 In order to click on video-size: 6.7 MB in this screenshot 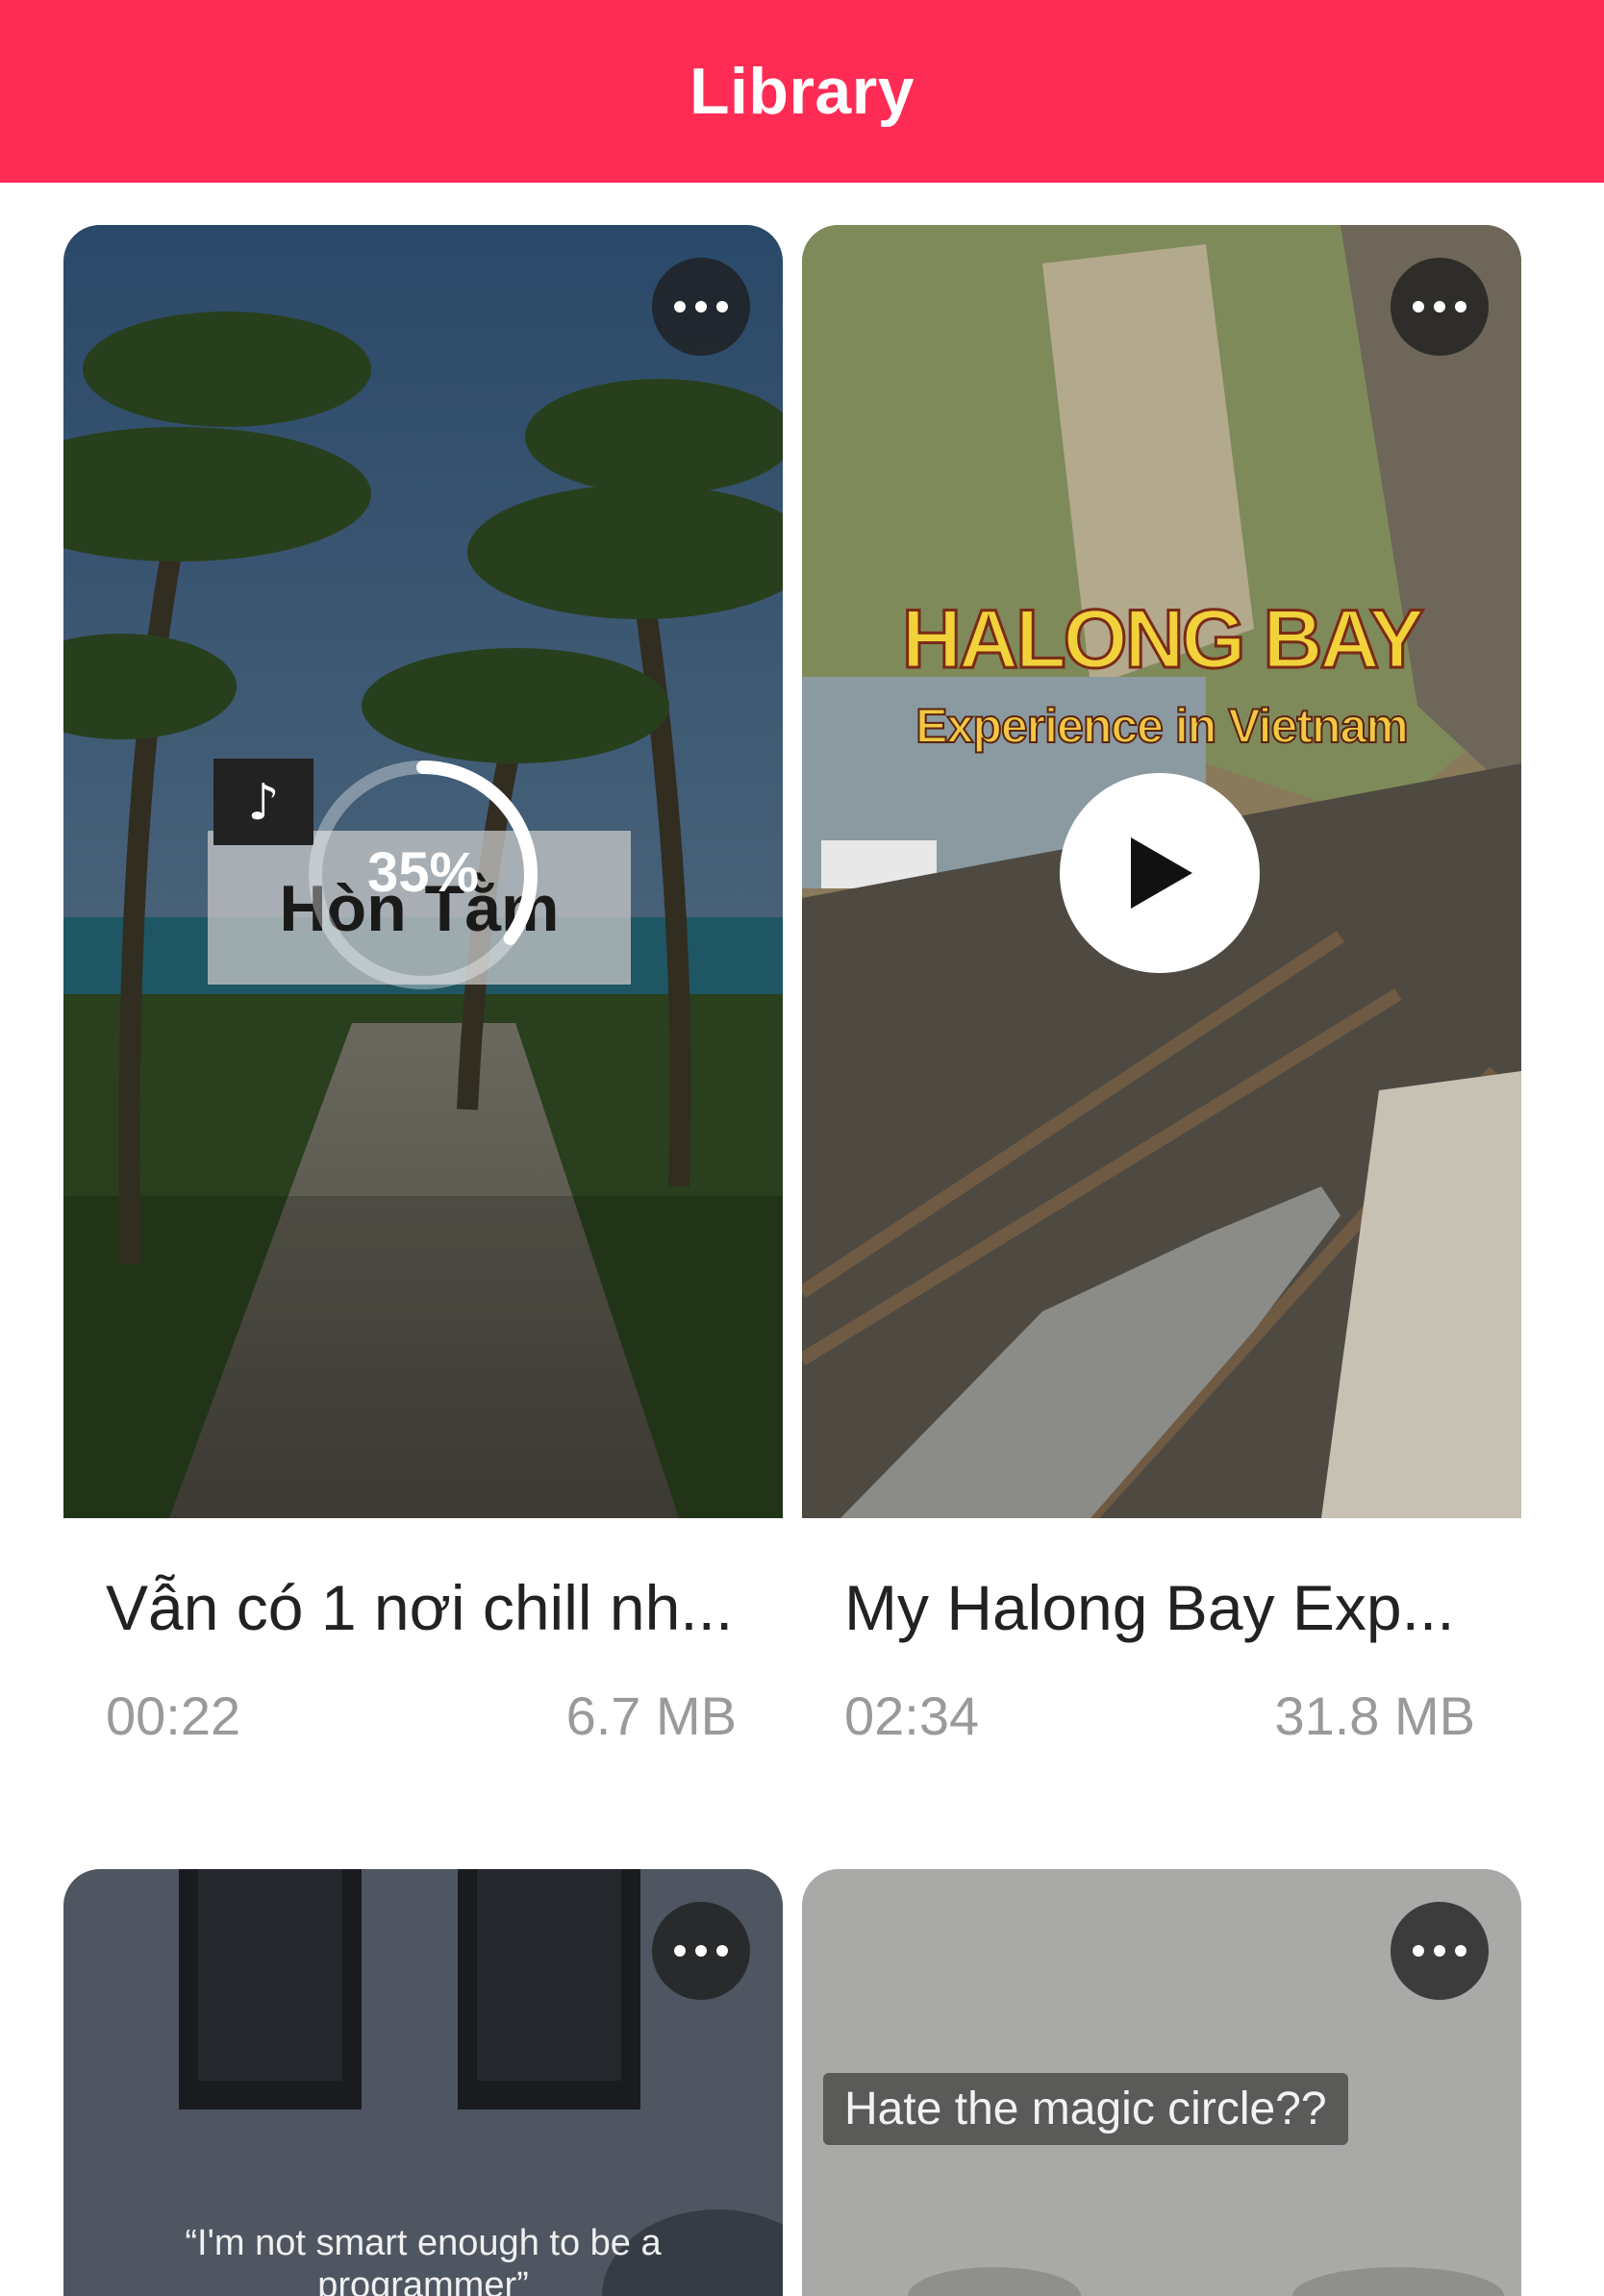, I will do `click(651, 1715)`.